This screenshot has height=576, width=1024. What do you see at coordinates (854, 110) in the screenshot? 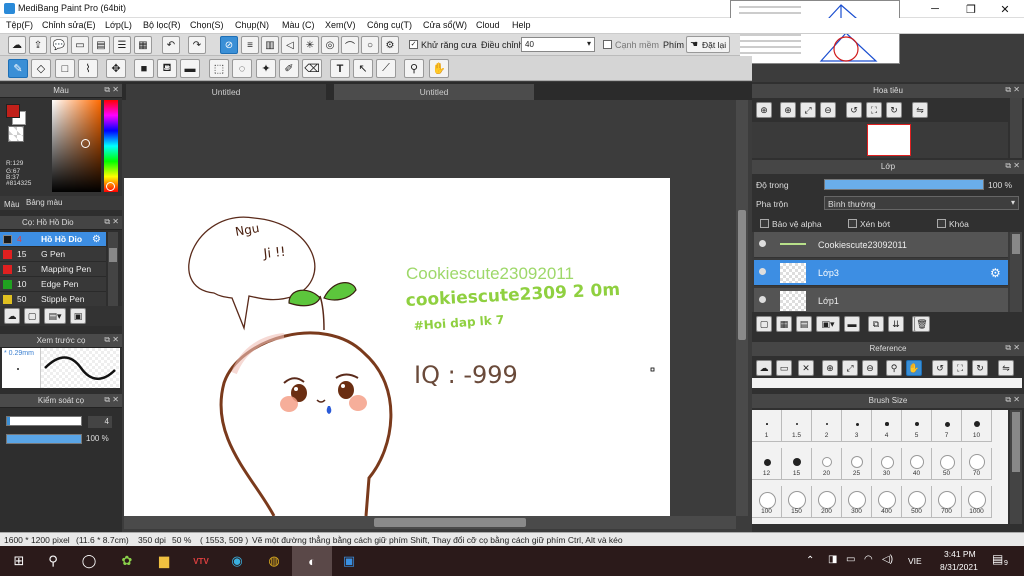
I see `rotate-left-icon: ↺` at bounding box center [854, 110].